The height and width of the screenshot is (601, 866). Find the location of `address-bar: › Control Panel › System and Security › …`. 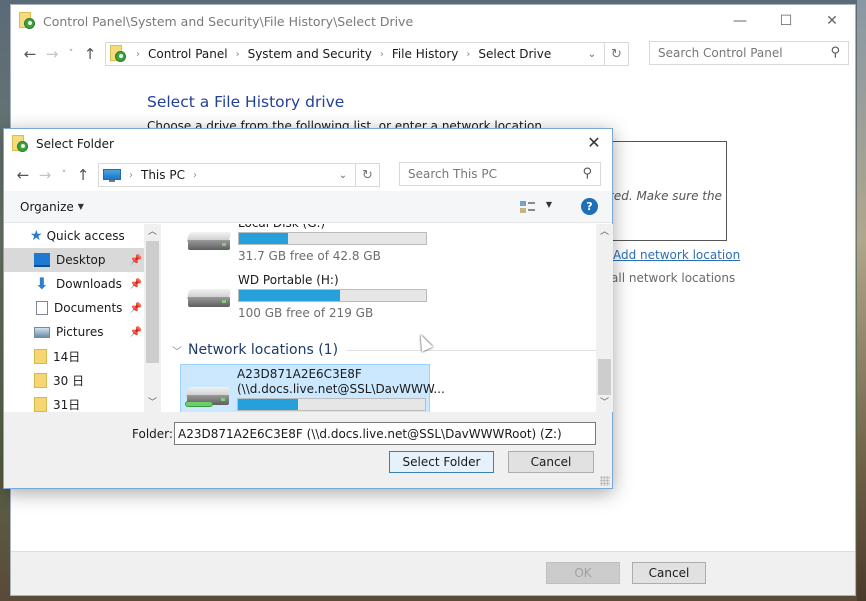

address-bar: › Control Panel › System and Security › … is located at coordinates (367, 54).